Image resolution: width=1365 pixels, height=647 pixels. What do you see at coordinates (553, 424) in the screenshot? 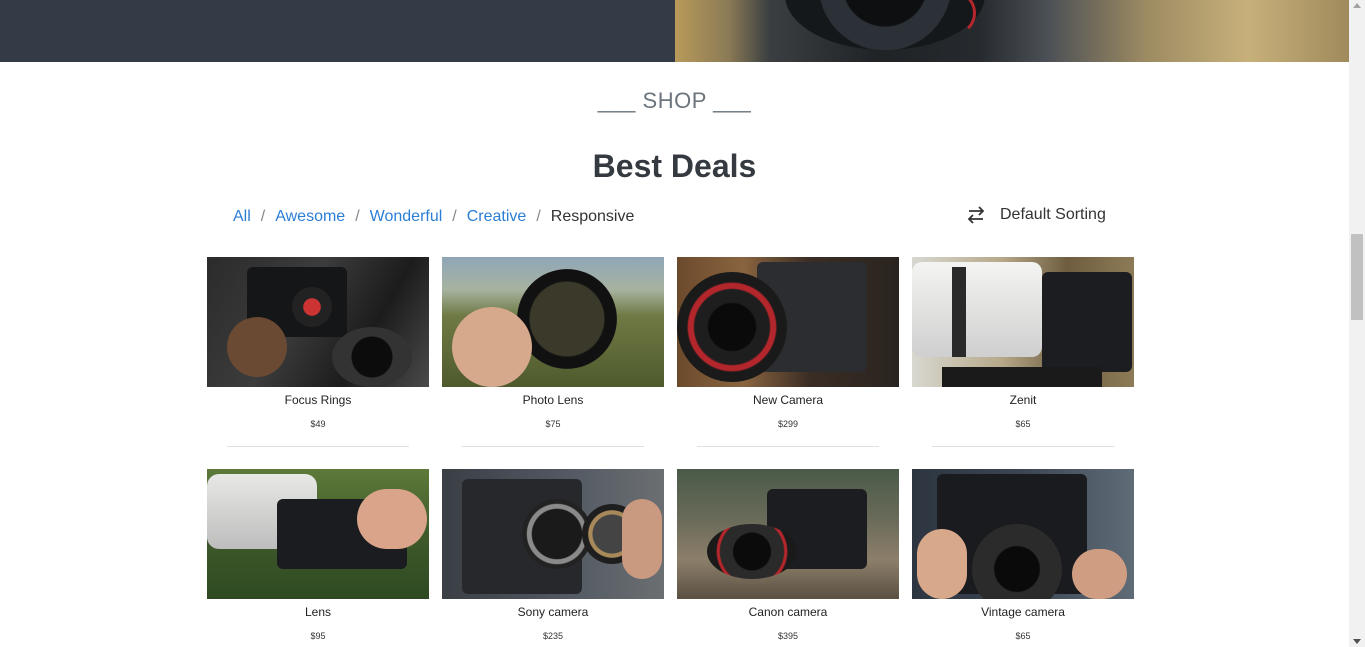
I see `product-price: $75` at bounding box center [553, 424].